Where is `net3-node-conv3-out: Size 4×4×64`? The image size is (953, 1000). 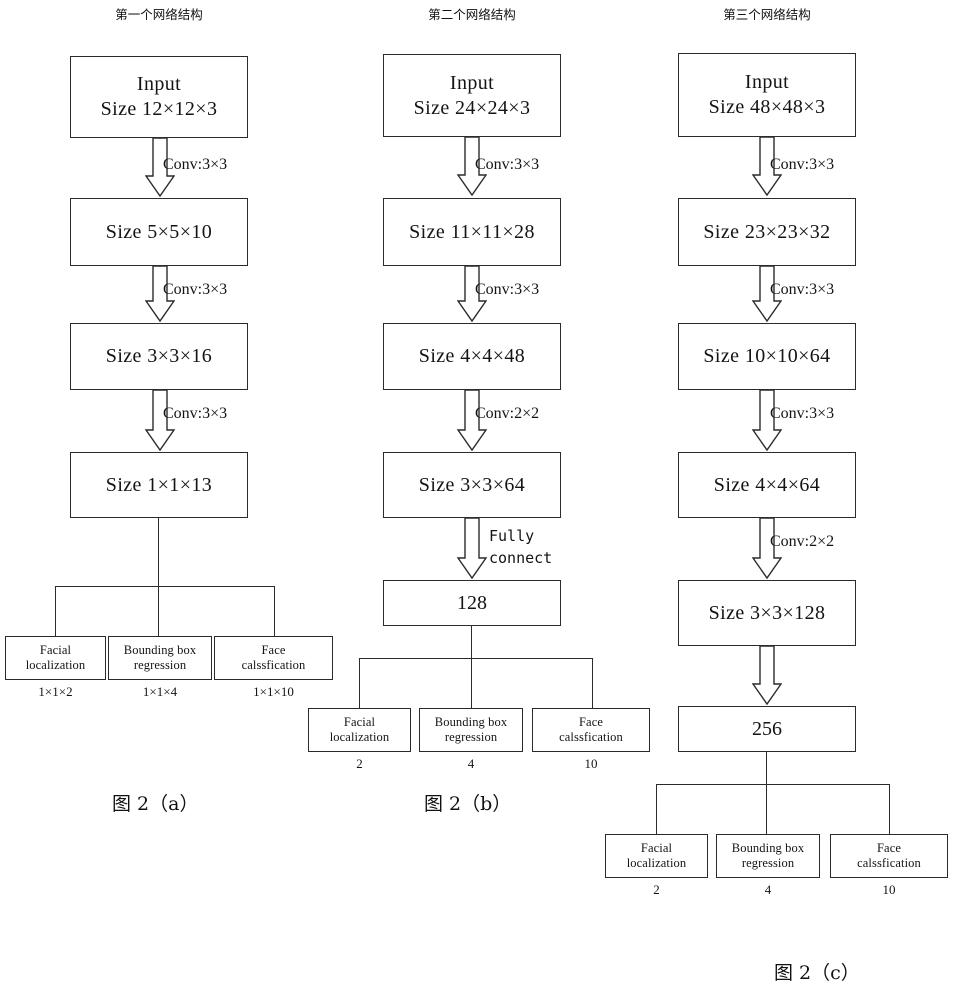
net3-node-conv3-out: Size 4×4×64 is located at coordinates (767, 485).